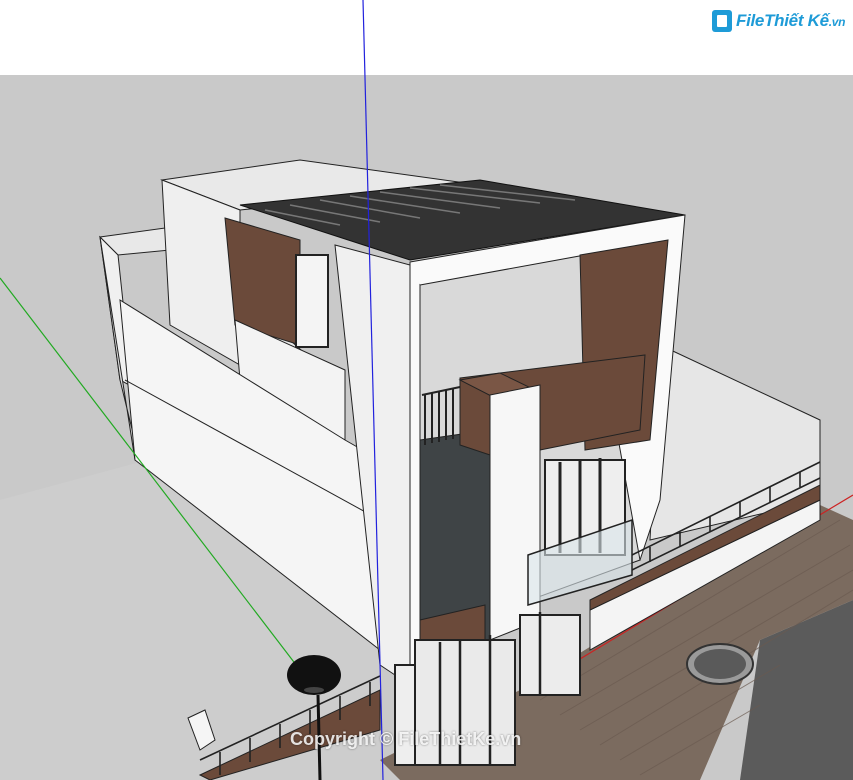 This screenshot has width=853, height=780. I want to click on ground-floor-window-right, so click(550, 655).